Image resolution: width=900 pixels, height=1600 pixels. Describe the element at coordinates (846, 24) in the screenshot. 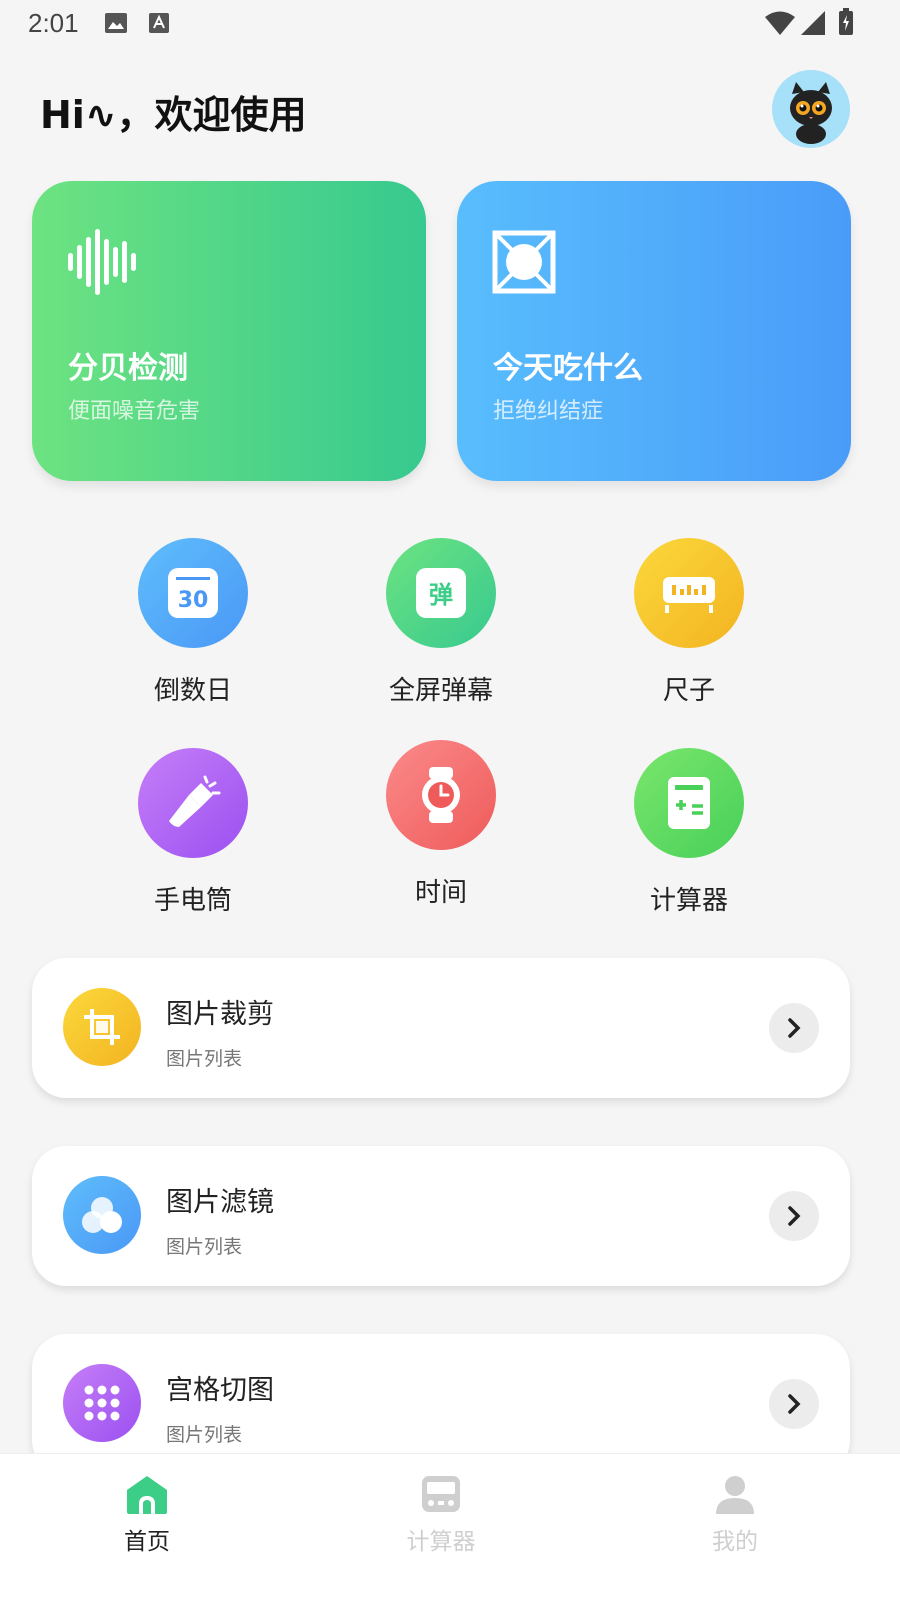

I see `battery-icon` at that location.